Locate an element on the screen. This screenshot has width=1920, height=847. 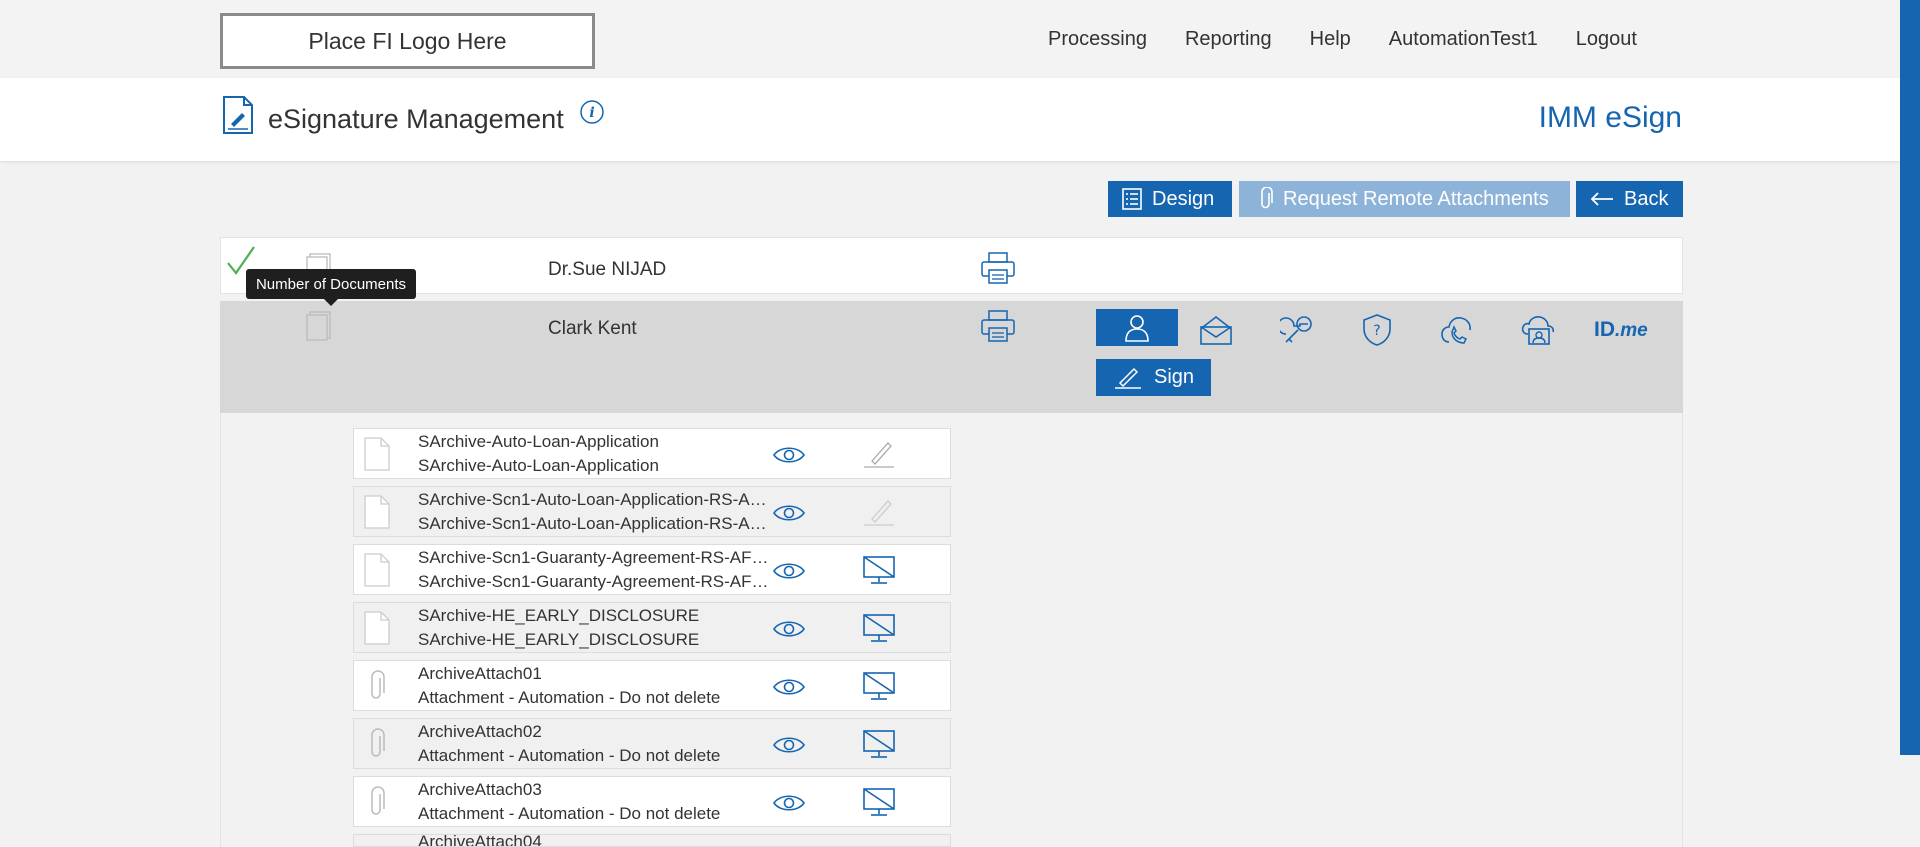
signer-name: Dr.Sue NIJAD is located at coordinates (607, 269).